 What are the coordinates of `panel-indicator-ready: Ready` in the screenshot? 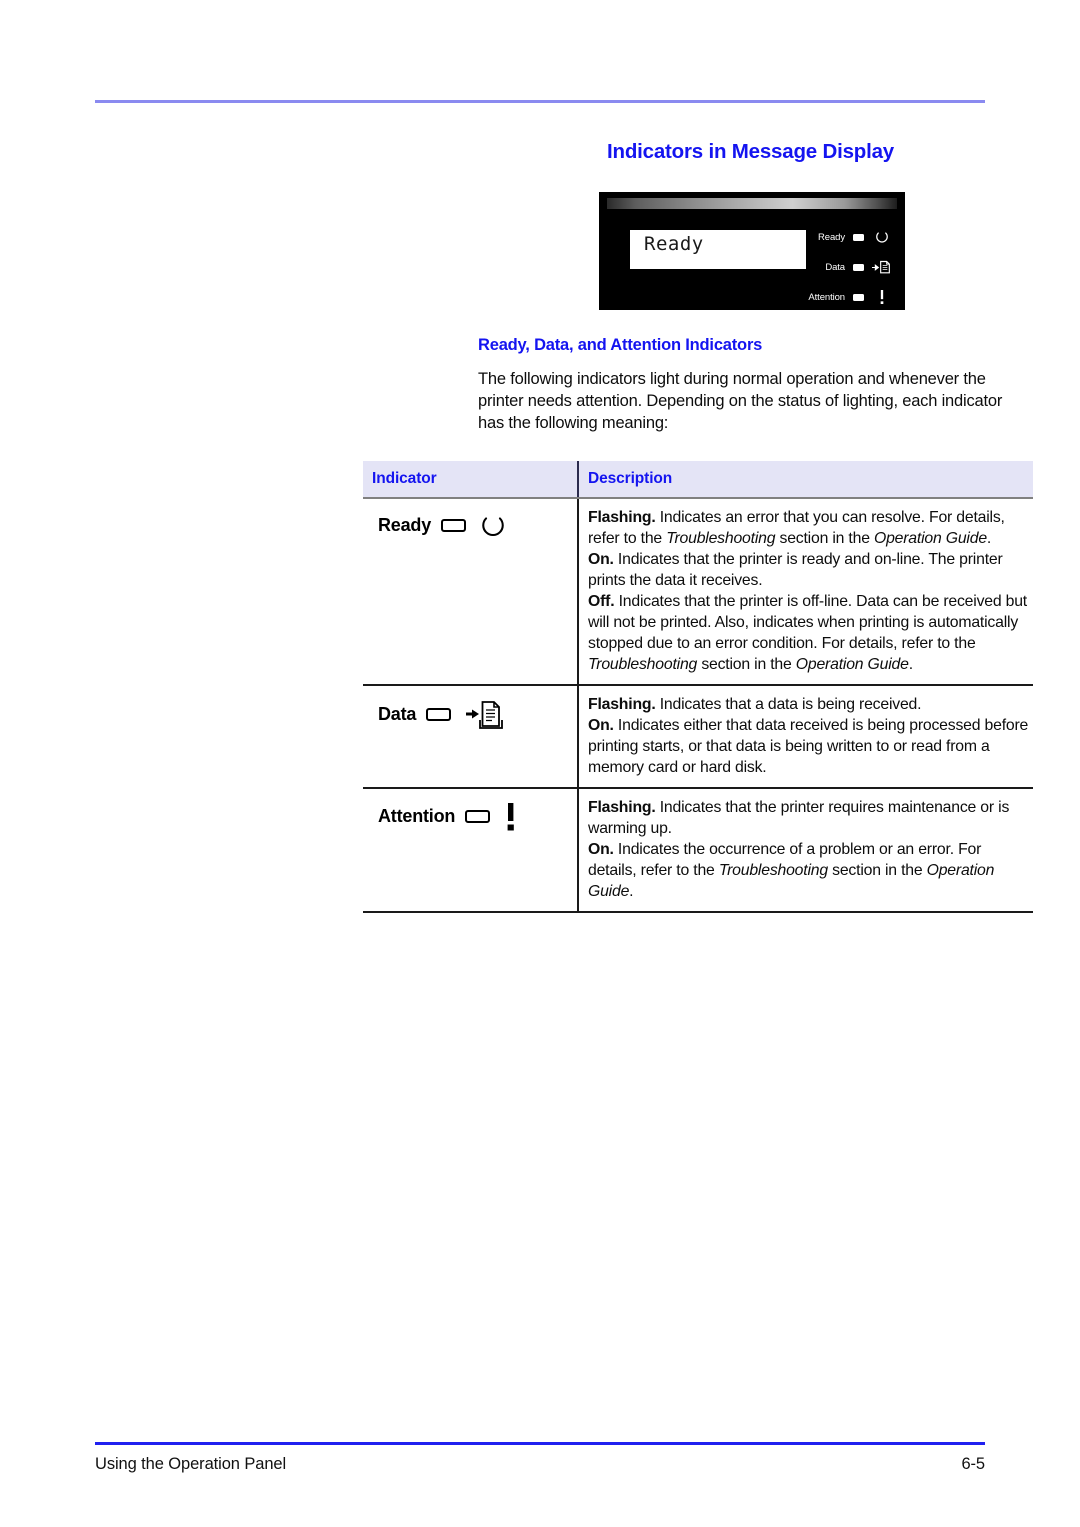 It's located at (833, 237).